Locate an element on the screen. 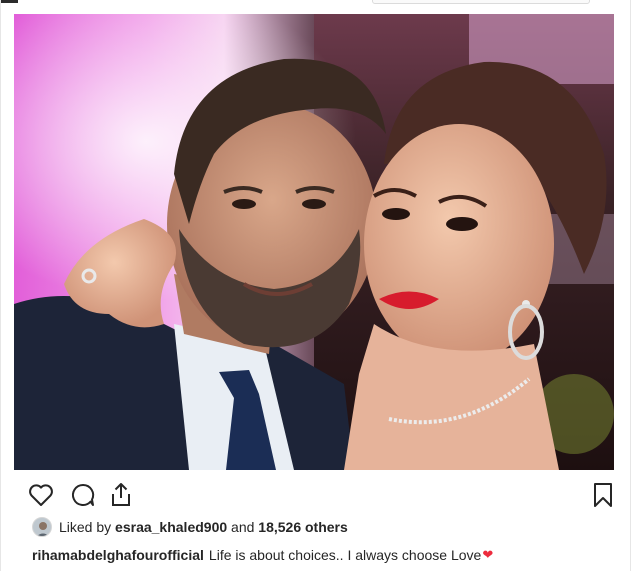  top-strip is located at coordinates (316, 7).